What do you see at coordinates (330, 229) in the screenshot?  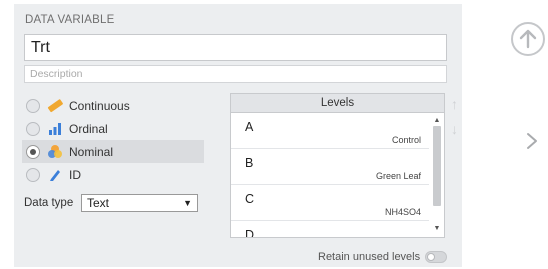 I see `level-row: D` at bounding box center [330, 229].